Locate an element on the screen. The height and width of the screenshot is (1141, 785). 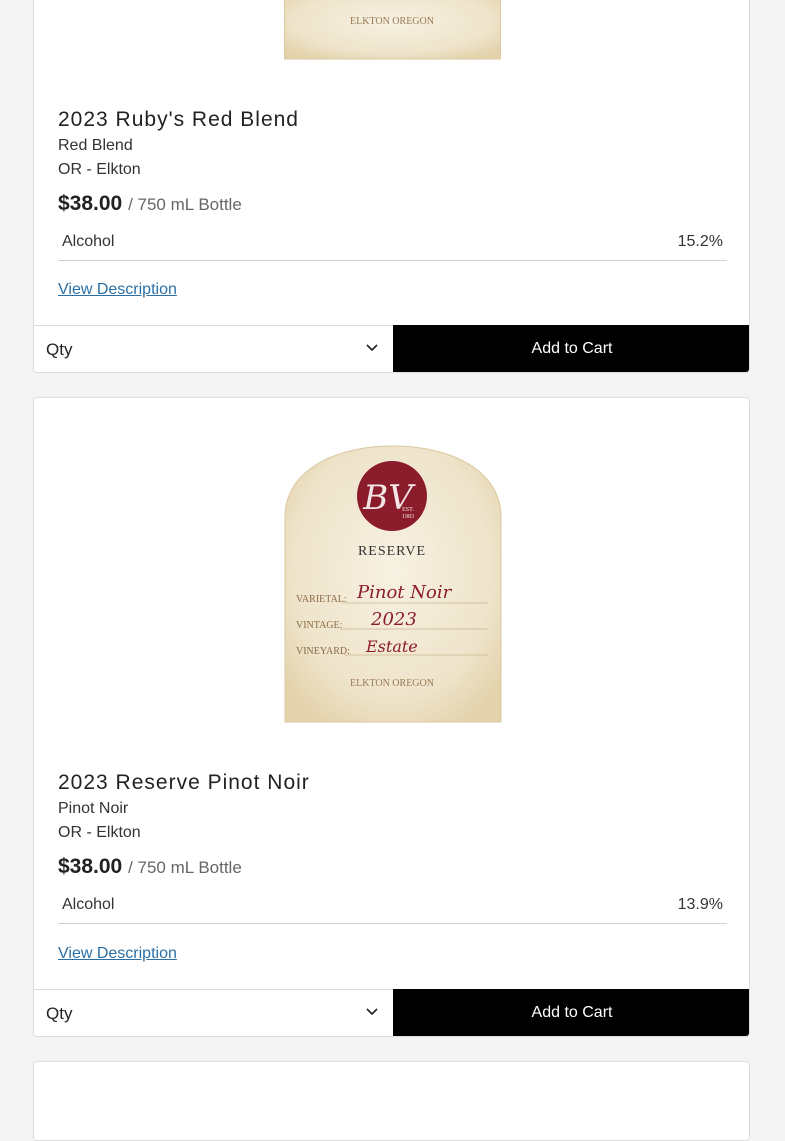
product-name: 2023 Ruby's Red Blend is located at coordinates (178, 119).